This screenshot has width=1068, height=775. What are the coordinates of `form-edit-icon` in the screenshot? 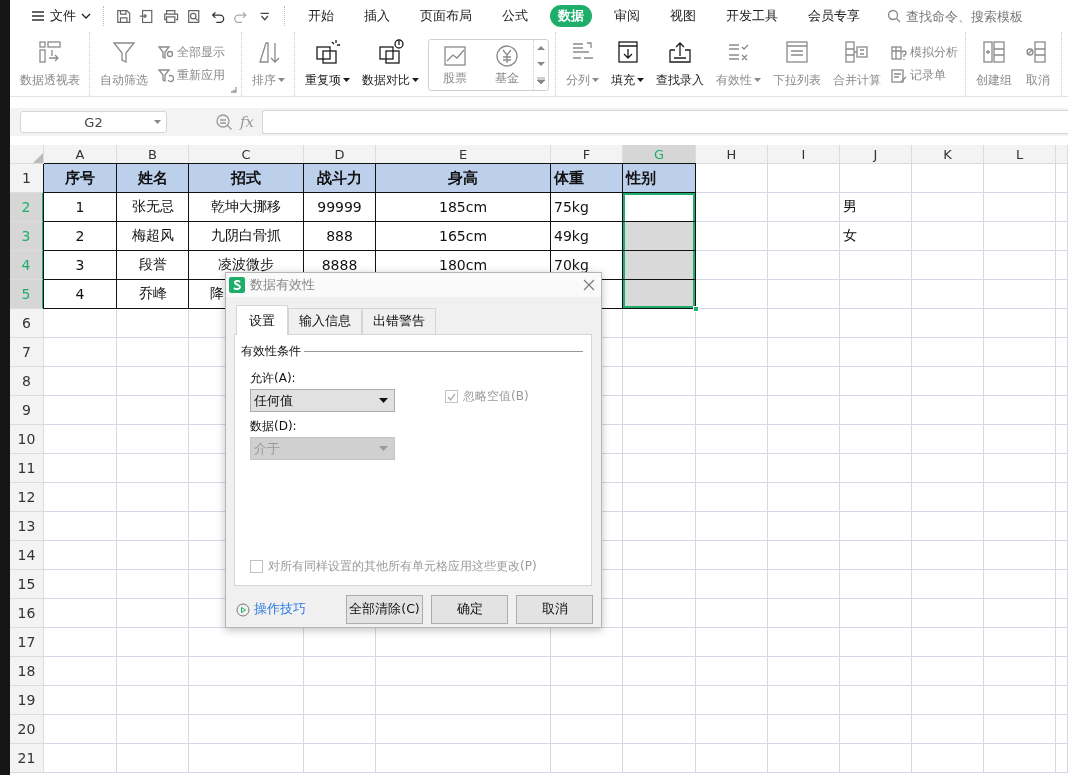 It's located at (899, 75).